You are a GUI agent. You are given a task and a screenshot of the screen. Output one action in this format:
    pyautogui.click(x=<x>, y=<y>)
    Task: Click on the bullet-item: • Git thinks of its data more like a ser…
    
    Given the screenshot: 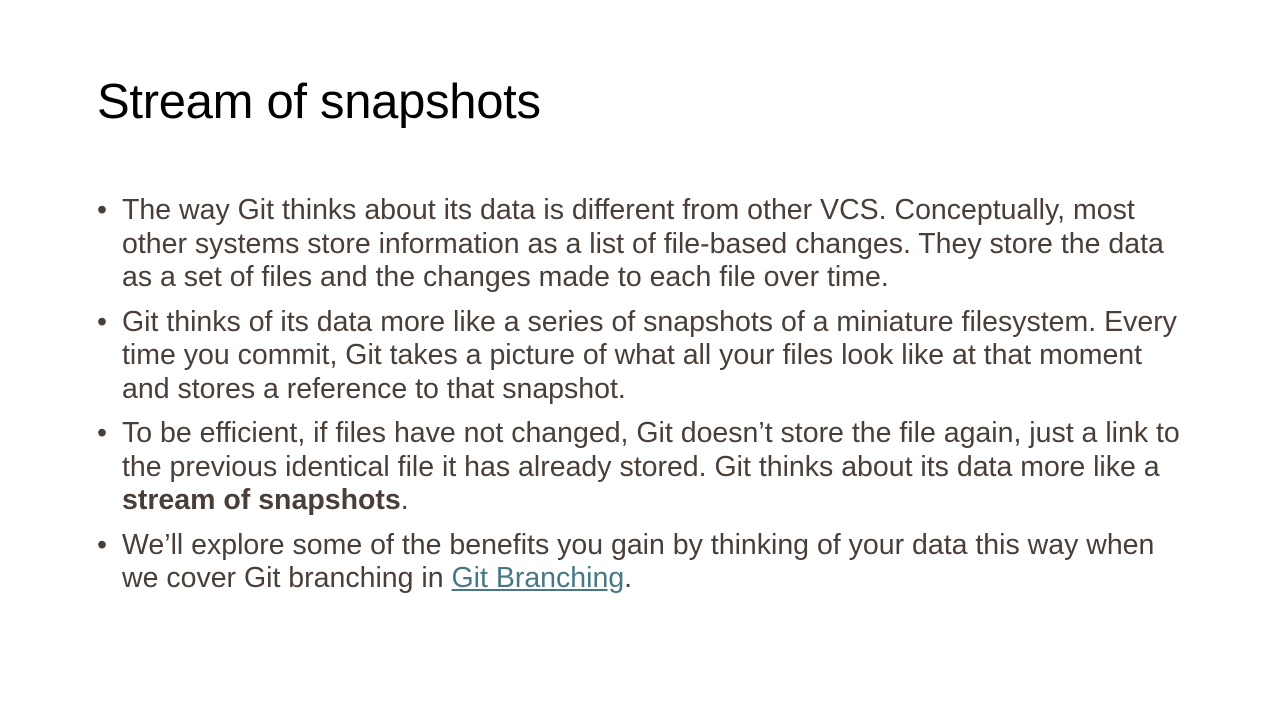 What is the action you would take?
    pyautogui.click(x=642, y=356)
    